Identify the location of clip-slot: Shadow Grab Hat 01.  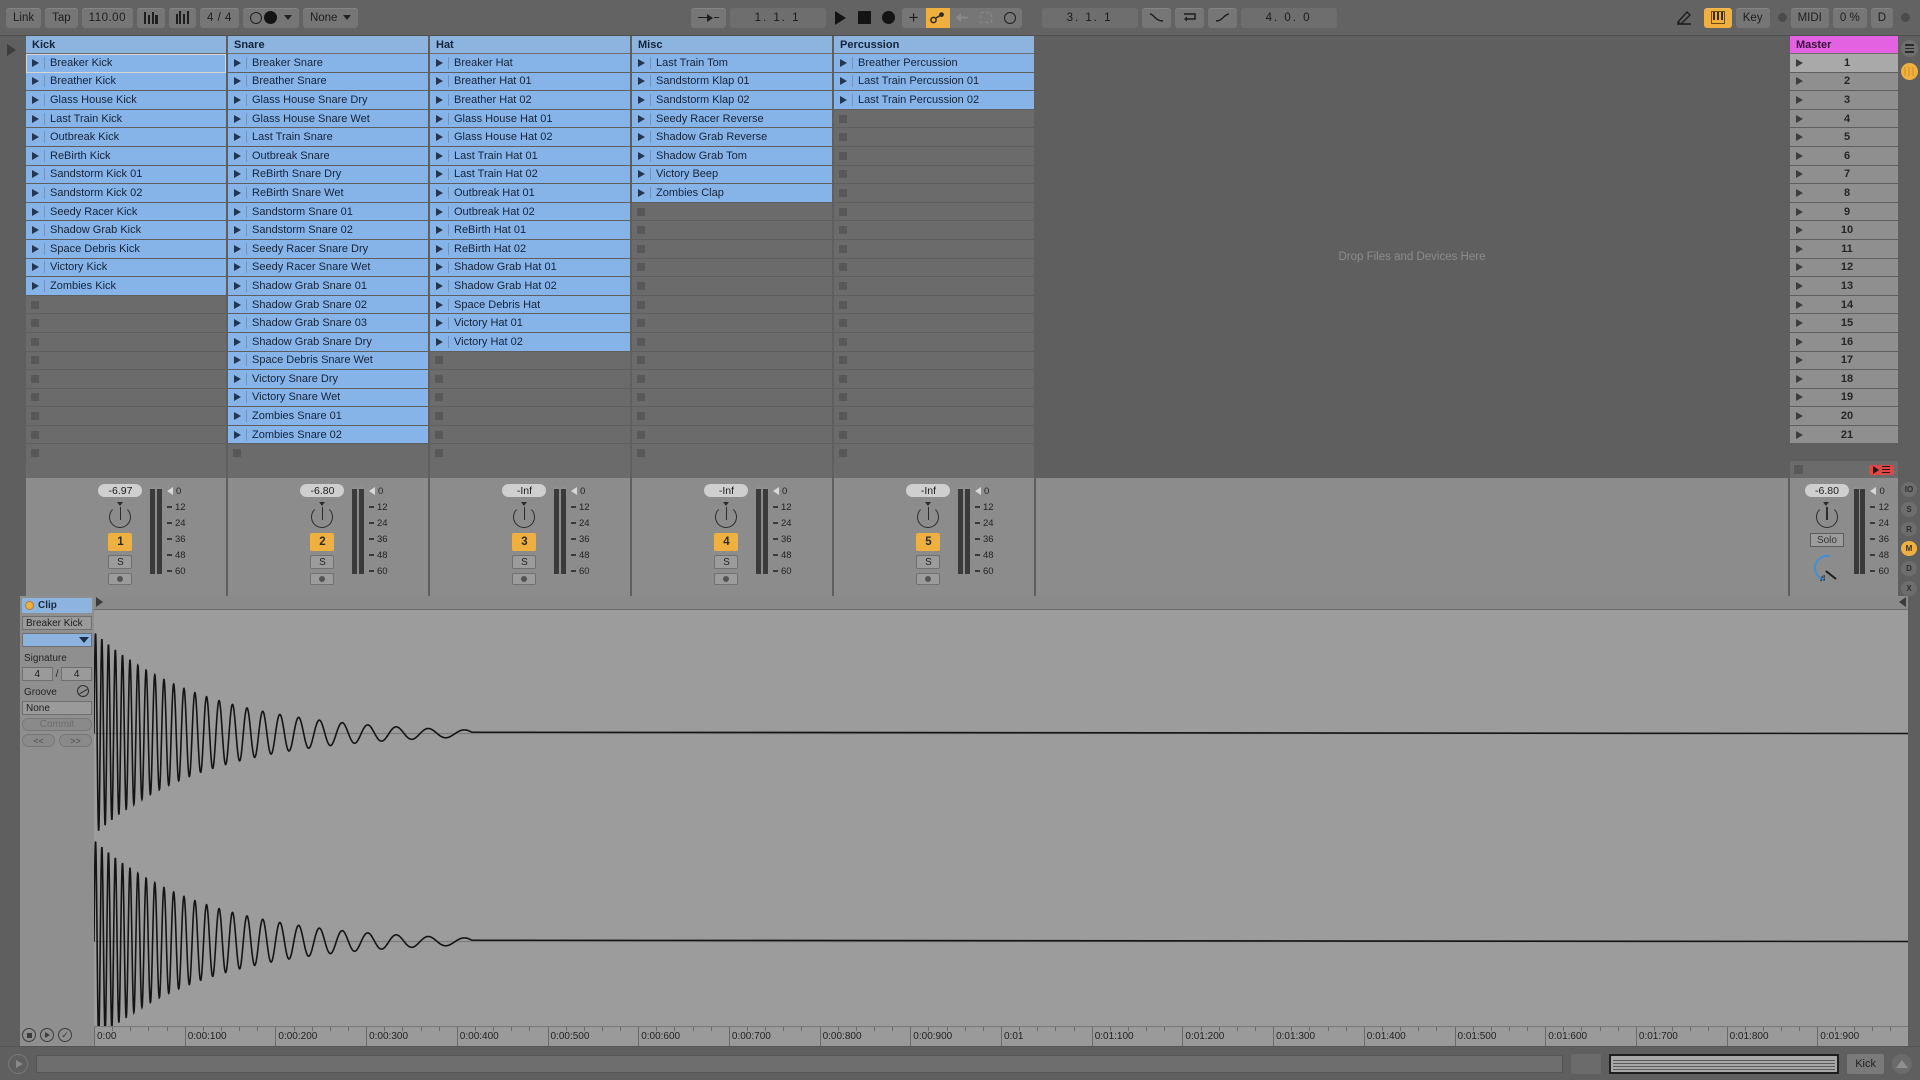
(530, 268).